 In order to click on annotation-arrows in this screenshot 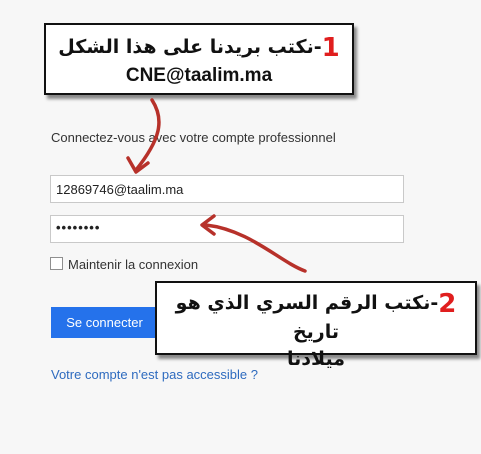, I will do `click(216, 185)`.